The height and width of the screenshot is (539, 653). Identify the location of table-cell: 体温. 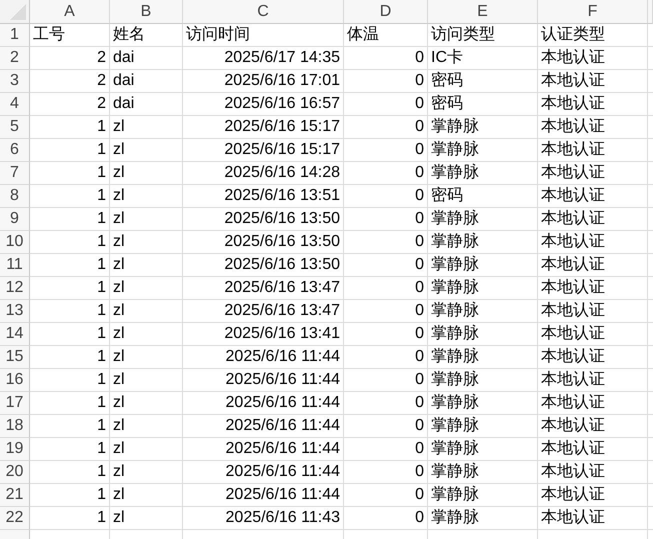
(386, 35).